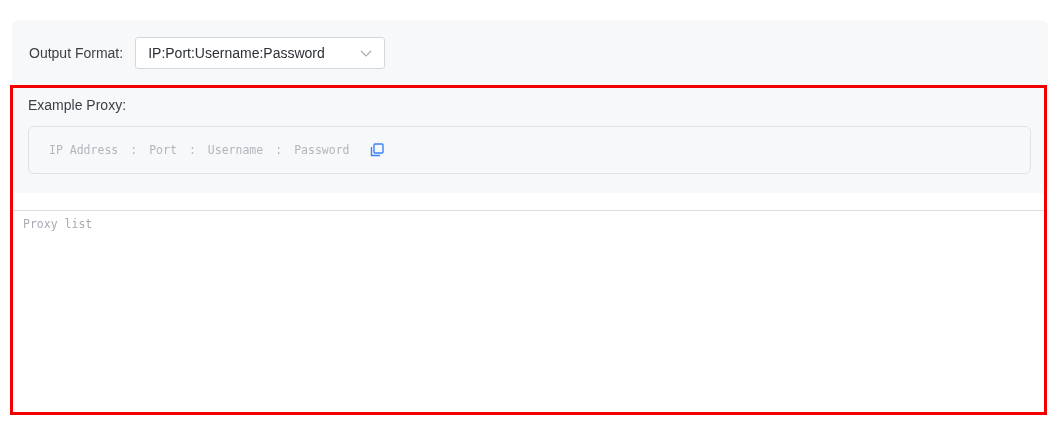  Describe the element at coordinates (235, 150) in the screenshot. I see `example-field: Username` at that location.